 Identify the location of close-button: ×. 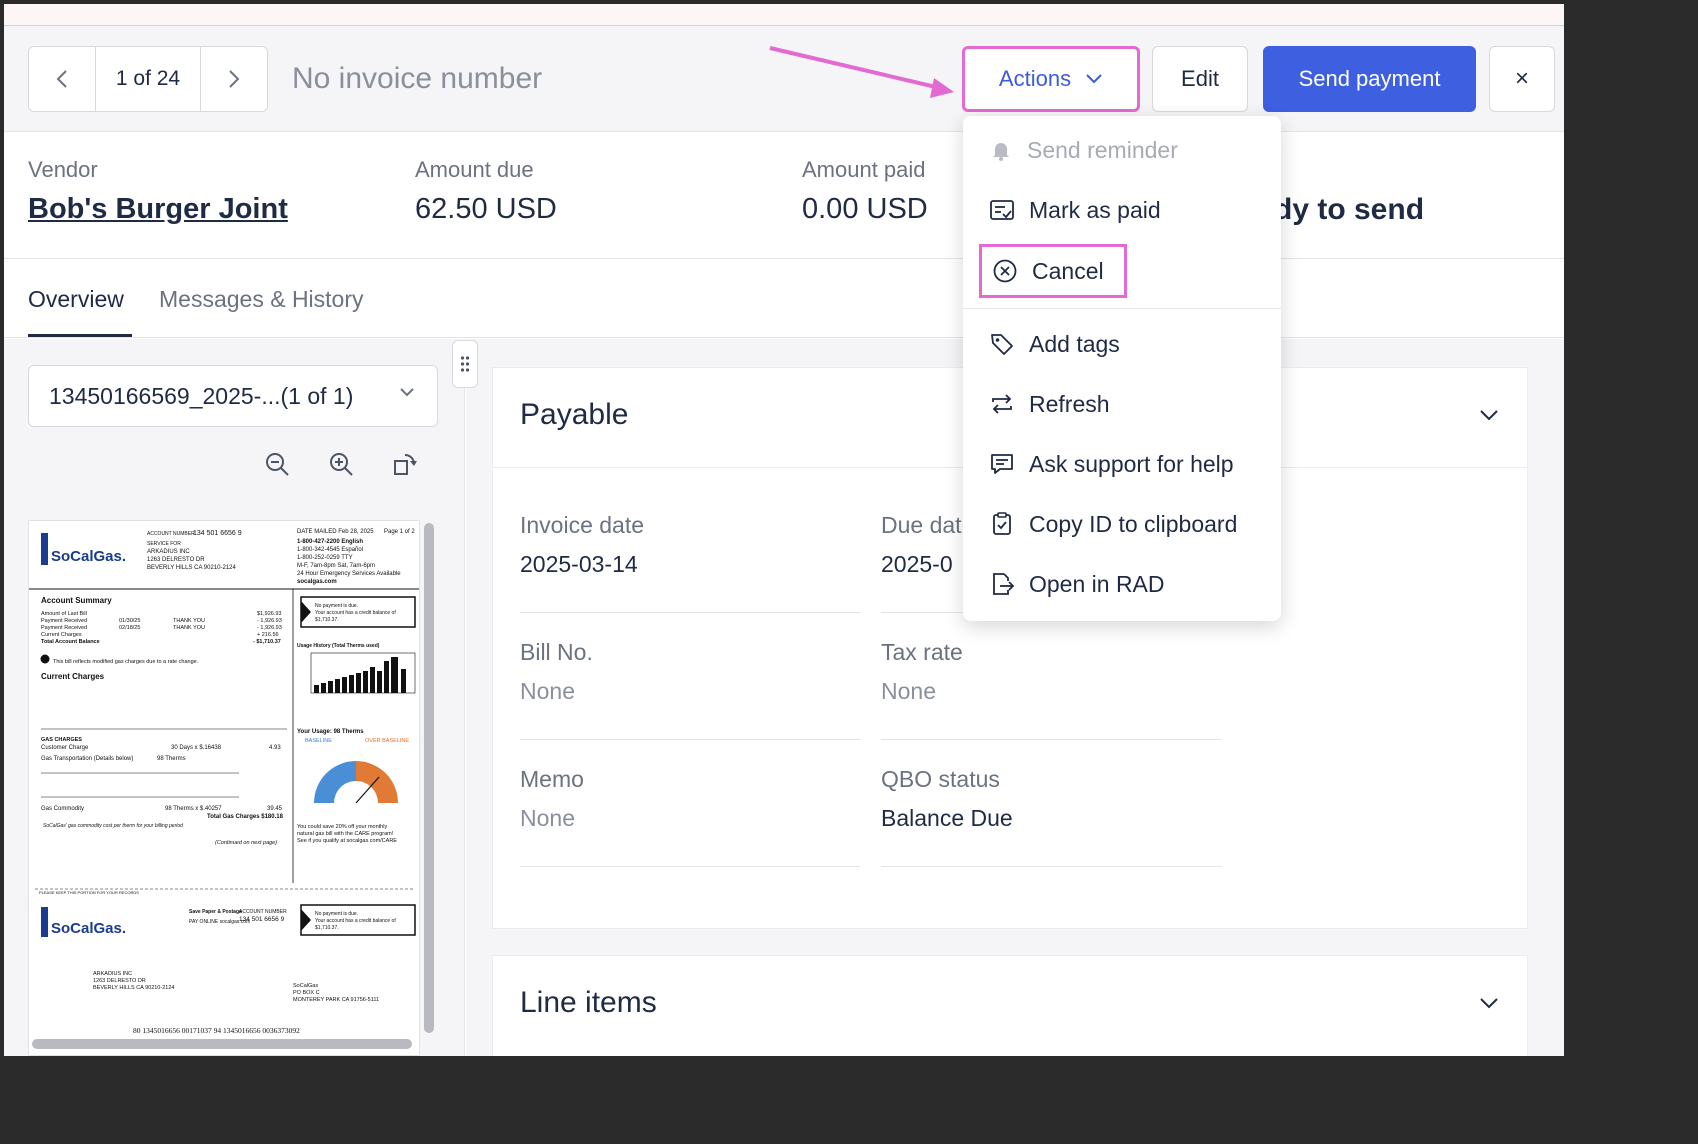
(1522, 79).